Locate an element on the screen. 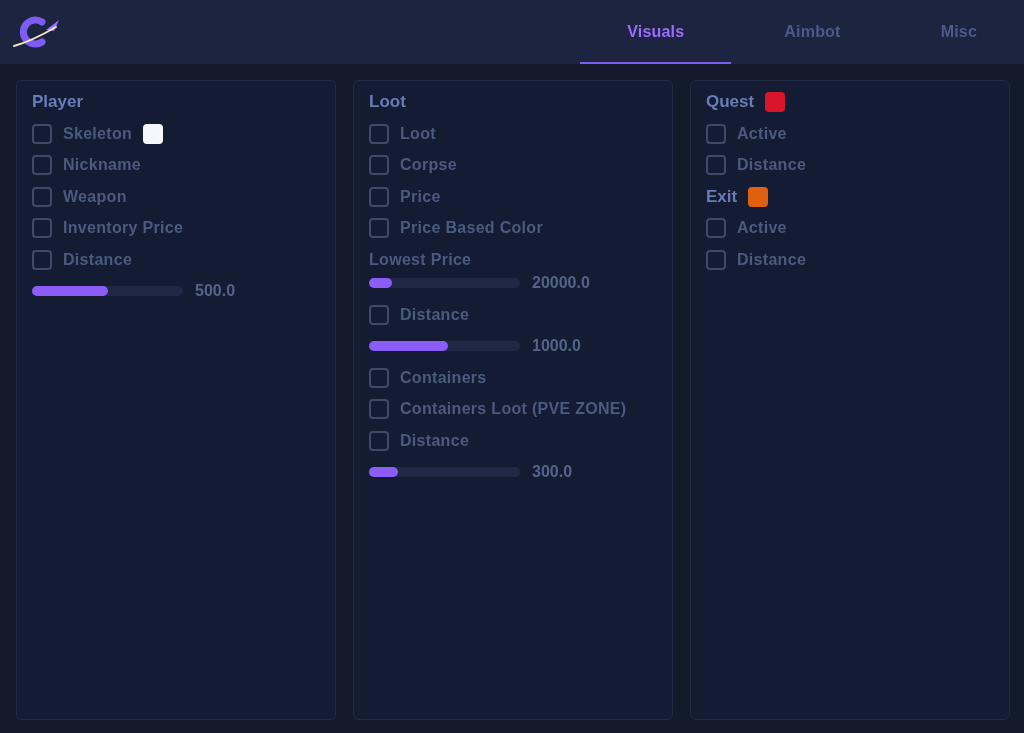 Image resolution: width=1024 pixels, height=733 pixels. tab: Misc is located at coordinates (958, 32).